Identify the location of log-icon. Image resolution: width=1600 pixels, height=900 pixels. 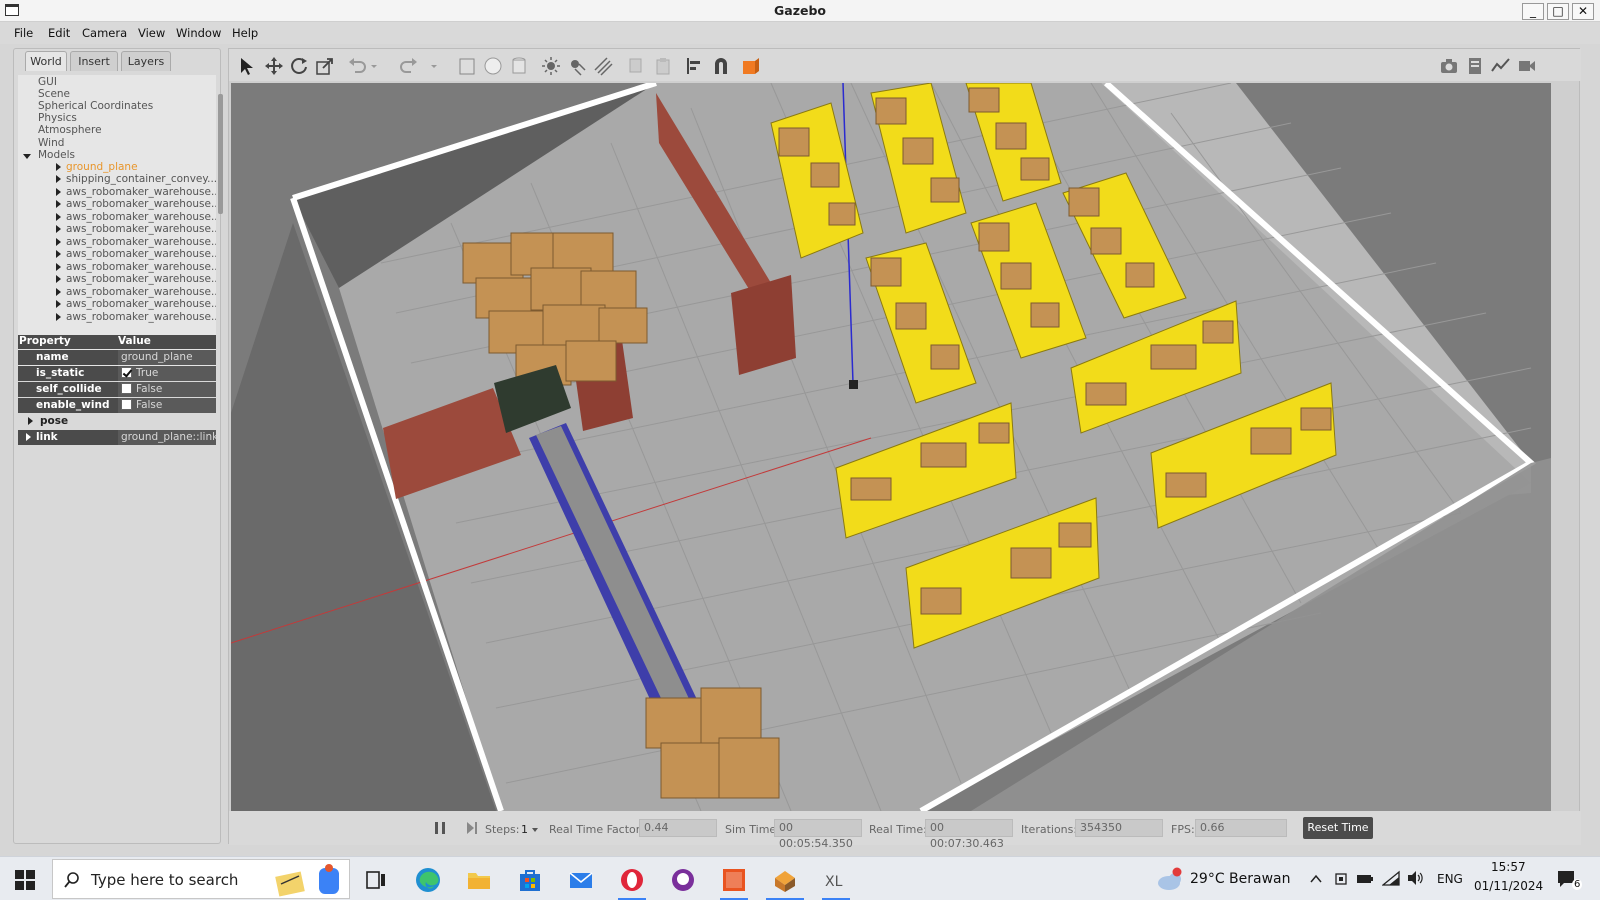
(1475, 66).